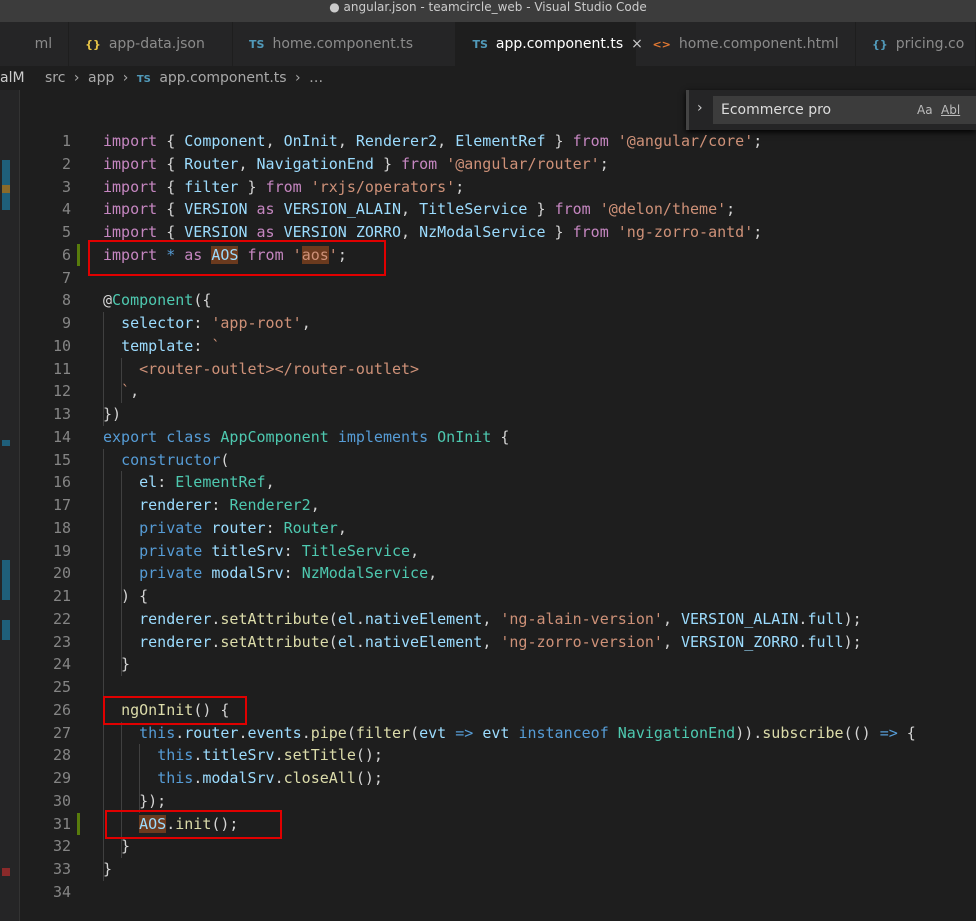 Image resolution: width=976 pixels, height=921 pixels. What do you see at coordinates (758, 232) in the screenshot?
I see `code-token: ;` at bounding box center [758, 232].